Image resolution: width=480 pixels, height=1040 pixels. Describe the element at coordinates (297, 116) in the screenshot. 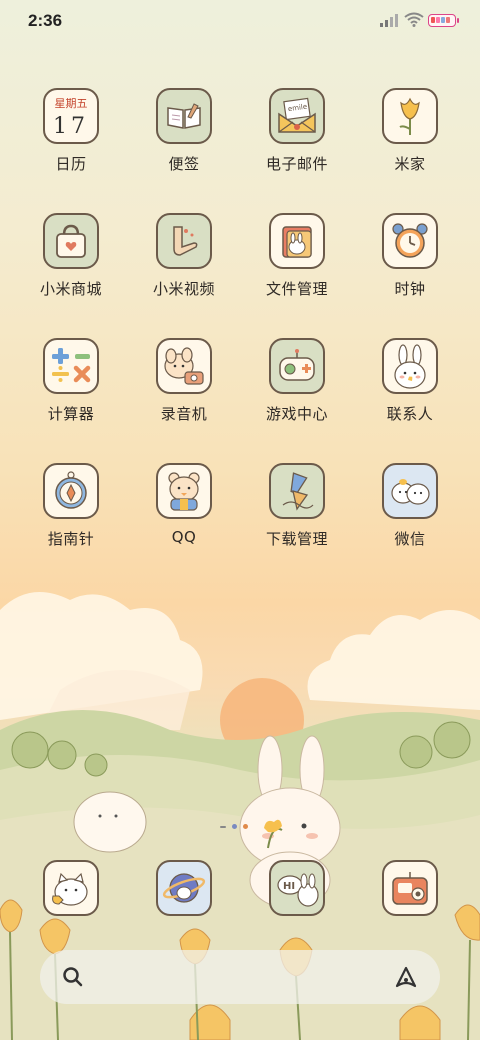

I see `envelope-icon: emile` at that location.